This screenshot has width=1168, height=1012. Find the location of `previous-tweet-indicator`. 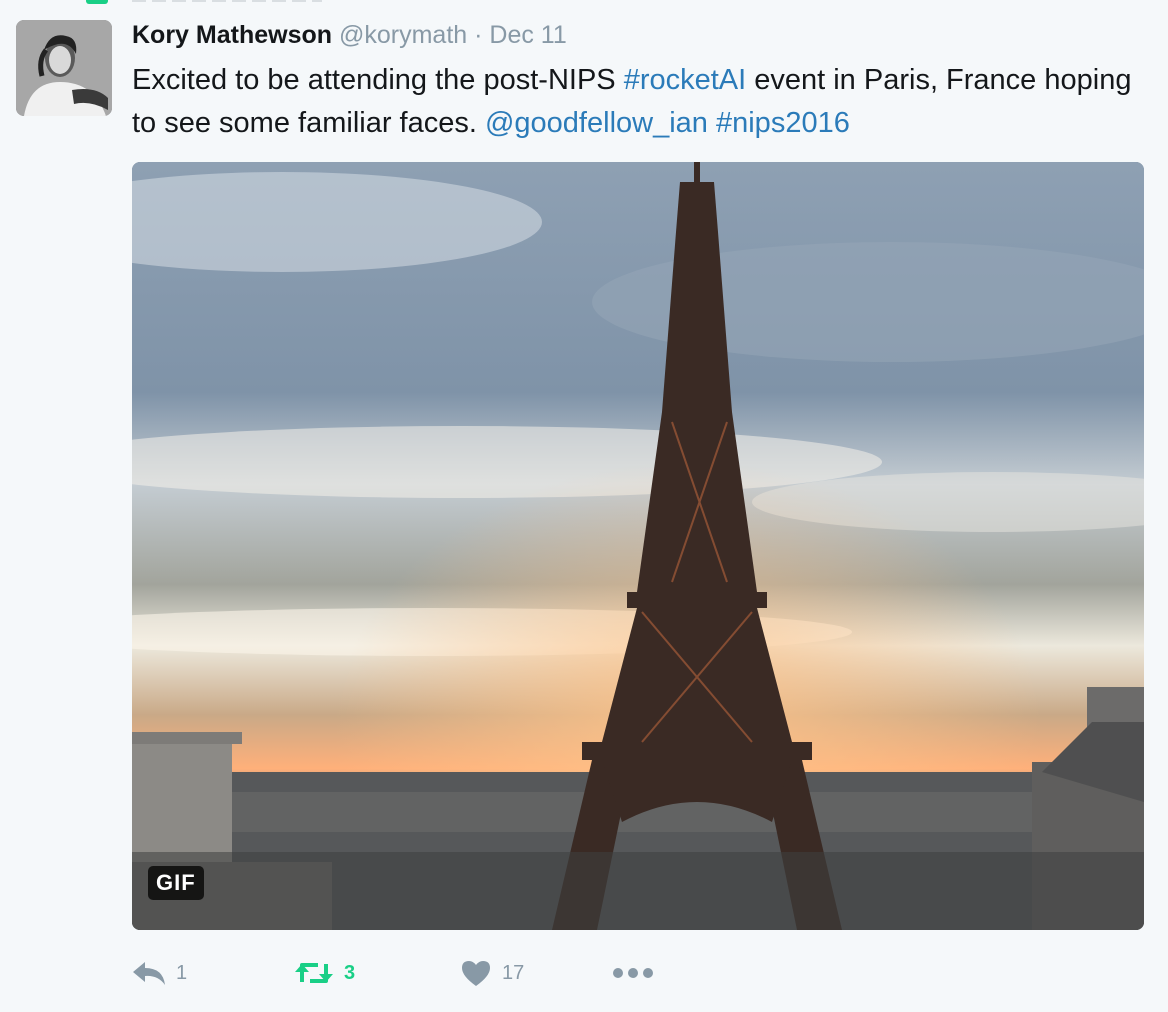

previous-tweet-indicator is located at coordinates (97, 2).